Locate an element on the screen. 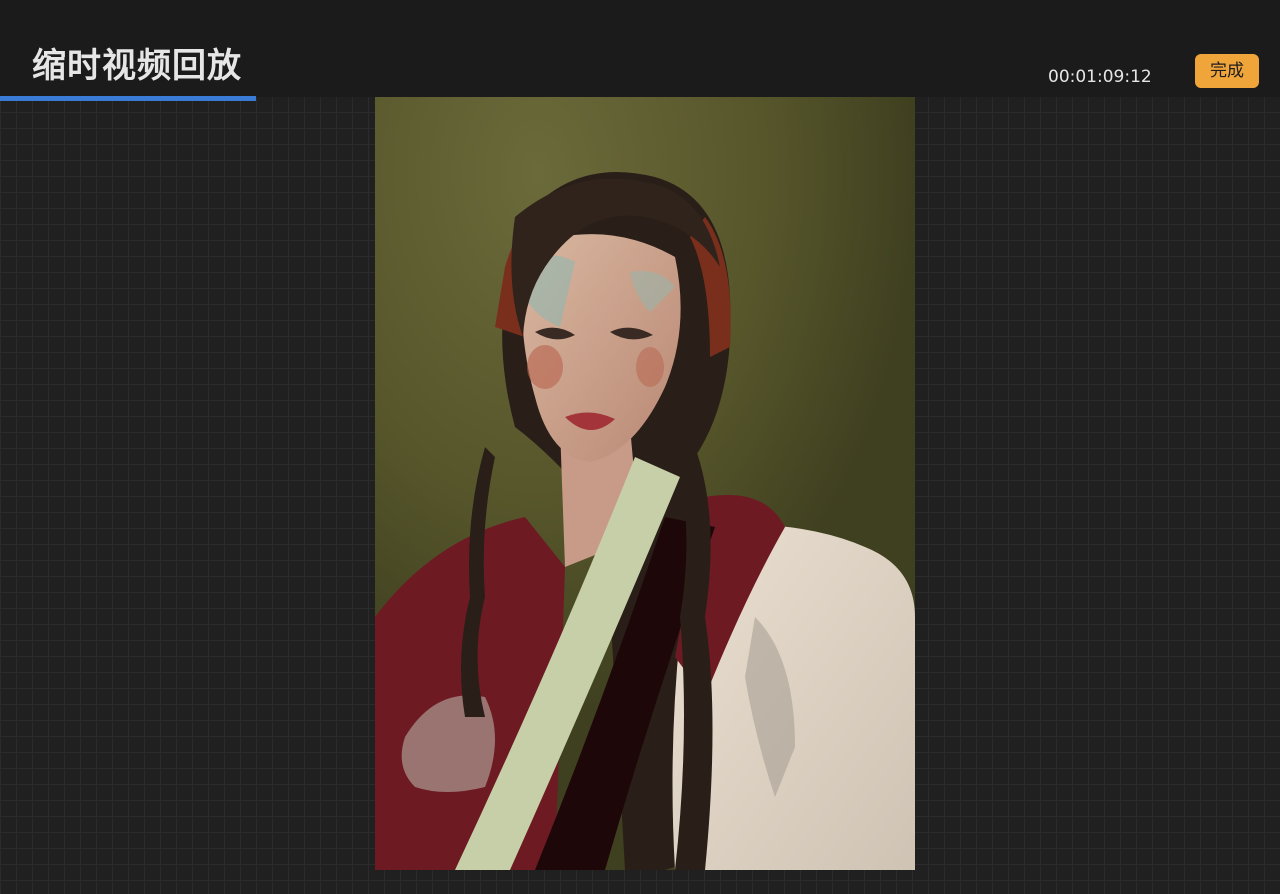 This screenshot has height=894, width=1280. top-bar: 缩时视频回放 00:01:09:12 完成 is located at coordinates (640, 48).